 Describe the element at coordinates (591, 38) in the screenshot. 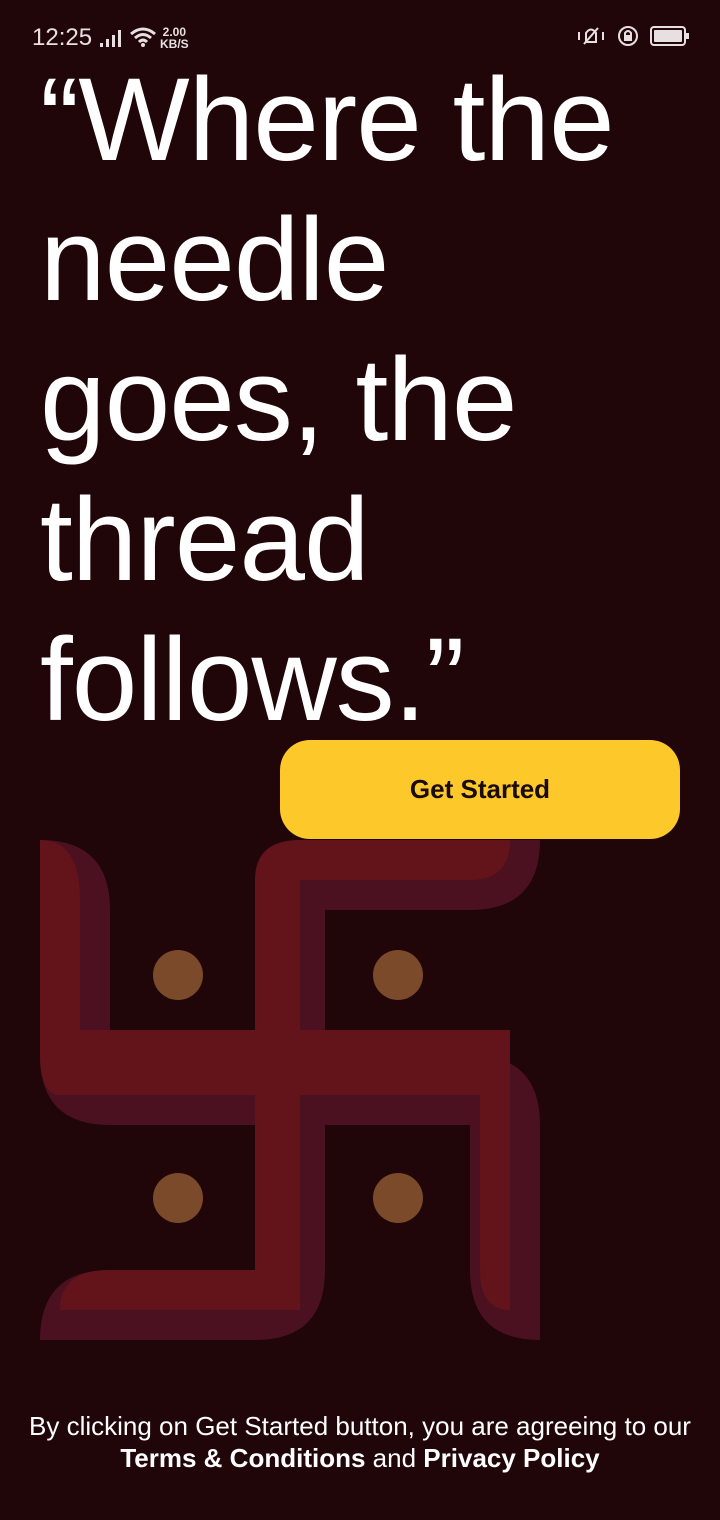

I see `vibrate-icon` at that location.